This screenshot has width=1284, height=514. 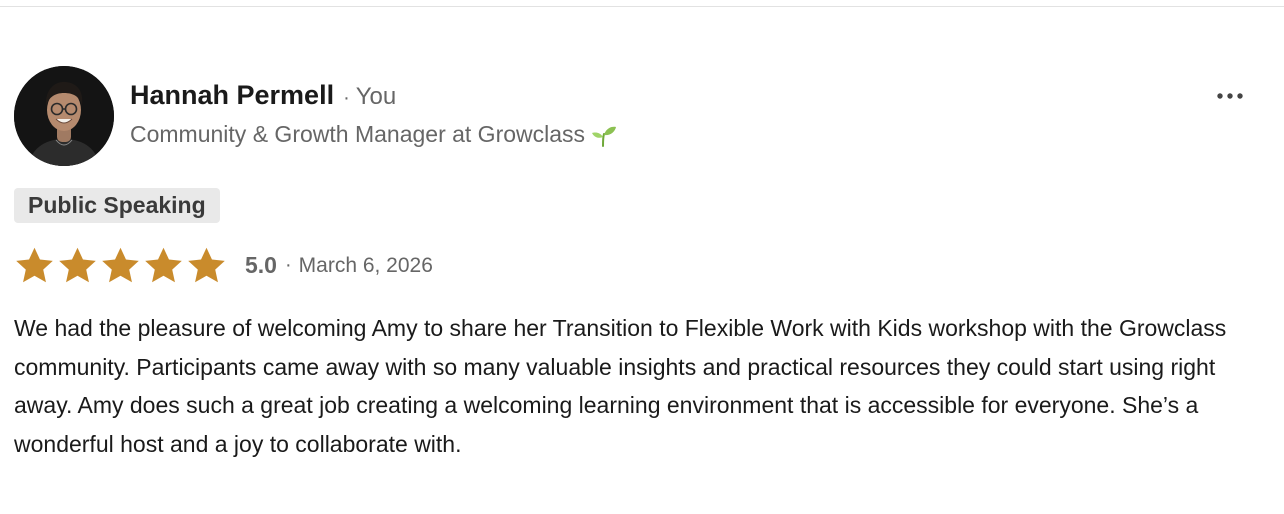 What do you see at coordinates (358, 134) in the screenshot?
I see `reviewer-headline: Community & Growth Manager at Growclass` at bounding box center [358, 134].